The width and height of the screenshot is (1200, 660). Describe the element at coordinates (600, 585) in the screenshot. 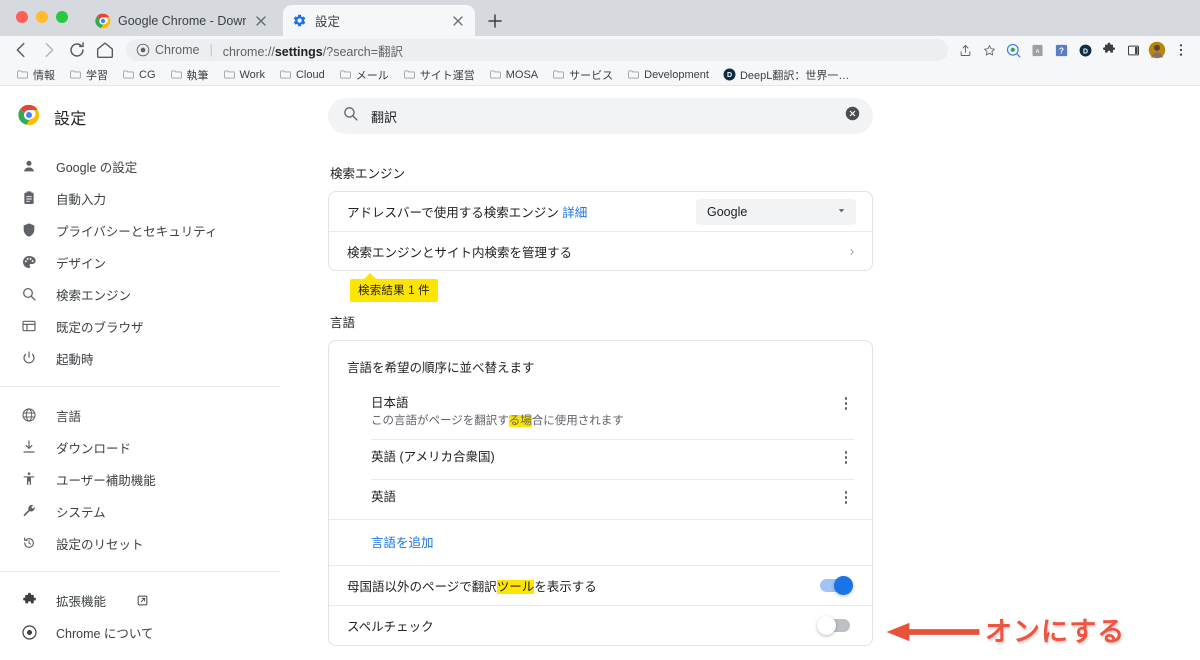

I see `row-show-translate-tool: 母国語以外のページで翻訳ツールを表示する` at that location.